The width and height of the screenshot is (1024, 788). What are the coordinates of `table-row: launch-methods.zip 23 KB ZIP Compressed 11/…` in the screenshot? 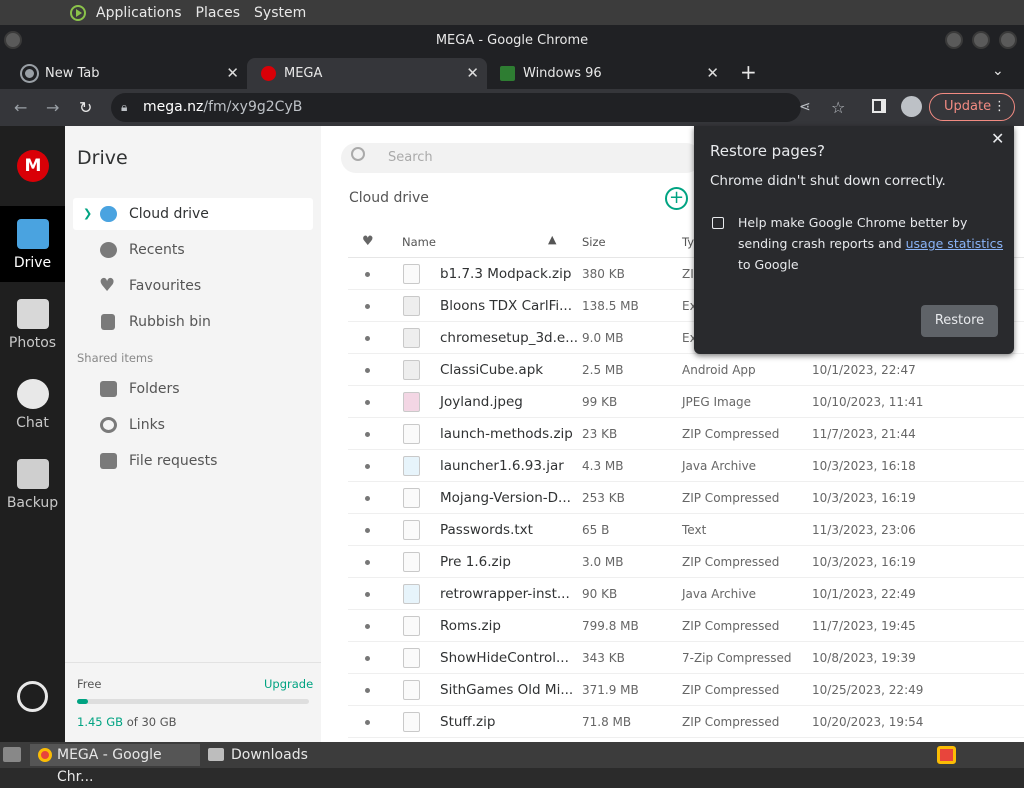 It's located at (686, 434).